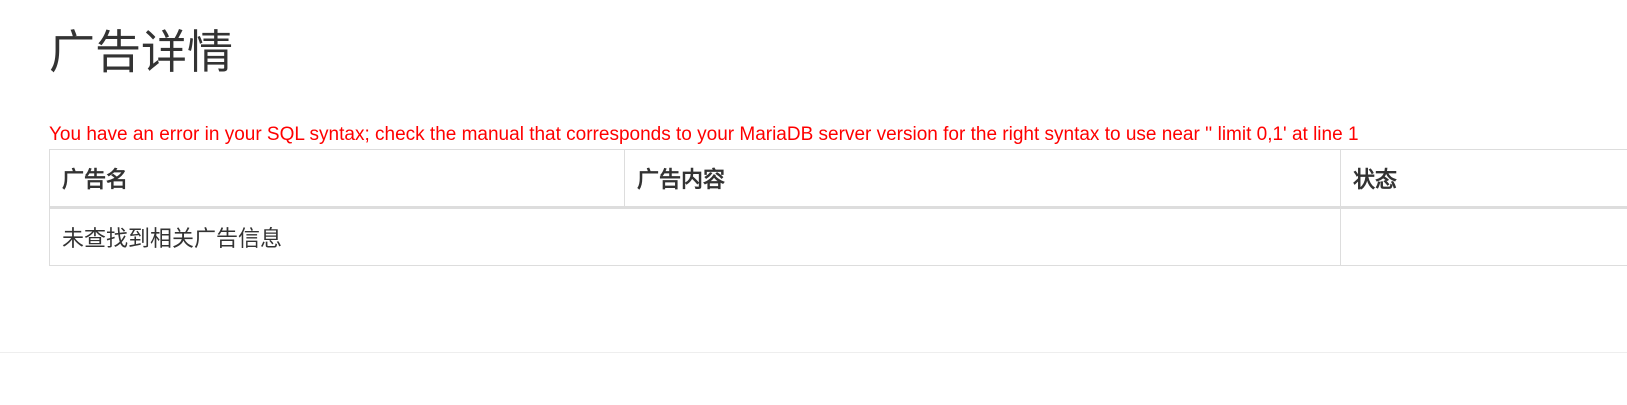 The width and height of the screenshot is (1627, 405). Describe the element at coordinates (337, 179) in the screenshot. I see `column-header-ad-name: 广告名` at that location.